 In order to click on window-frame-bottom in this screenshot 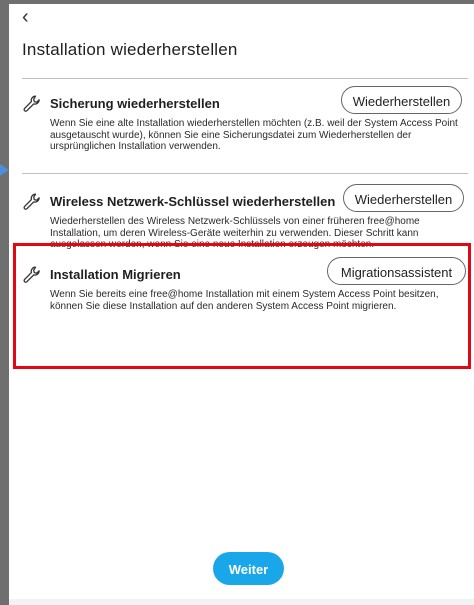, I will do `click(241, 602)`.